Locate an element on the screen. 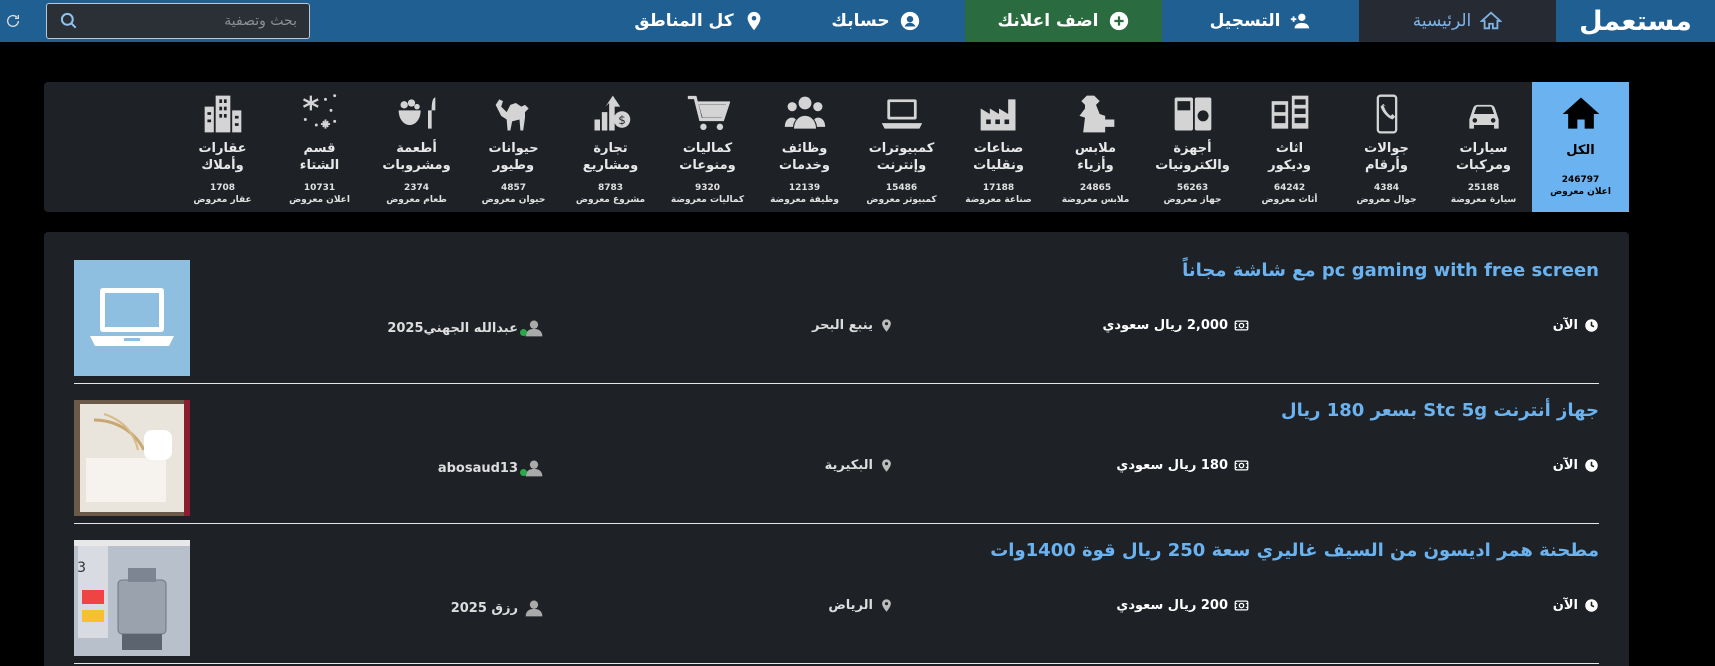 The image size is (1715, 666). appliances-icon is located at coordinates (1193, 114).